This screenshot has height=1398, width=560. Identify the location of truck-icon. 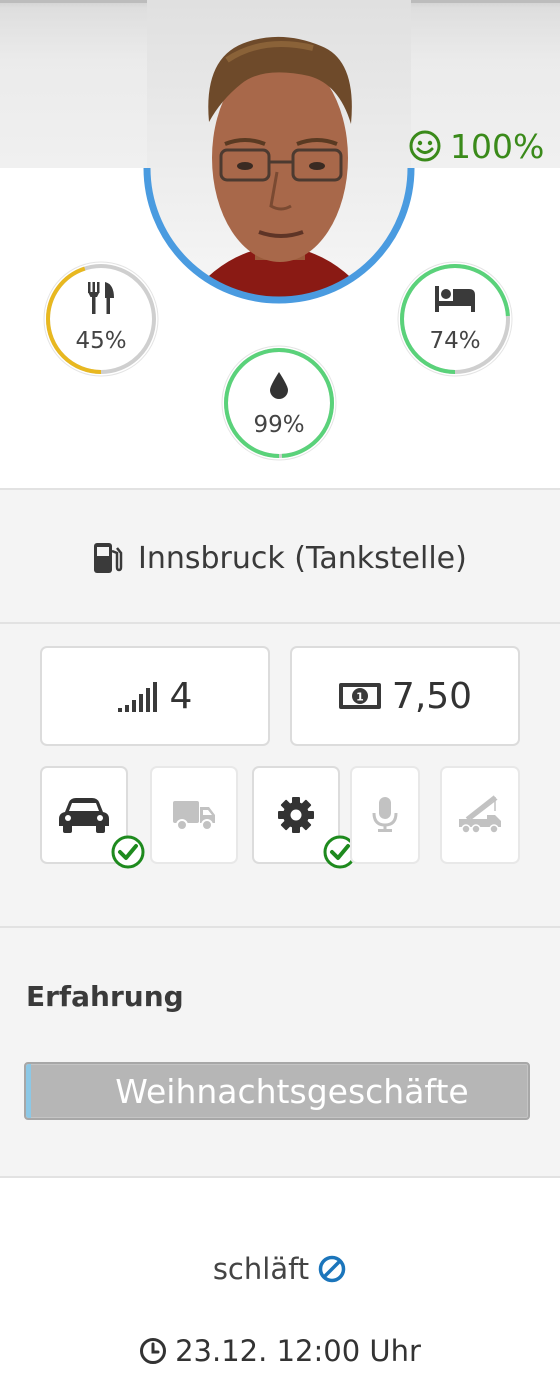
(194, 816).